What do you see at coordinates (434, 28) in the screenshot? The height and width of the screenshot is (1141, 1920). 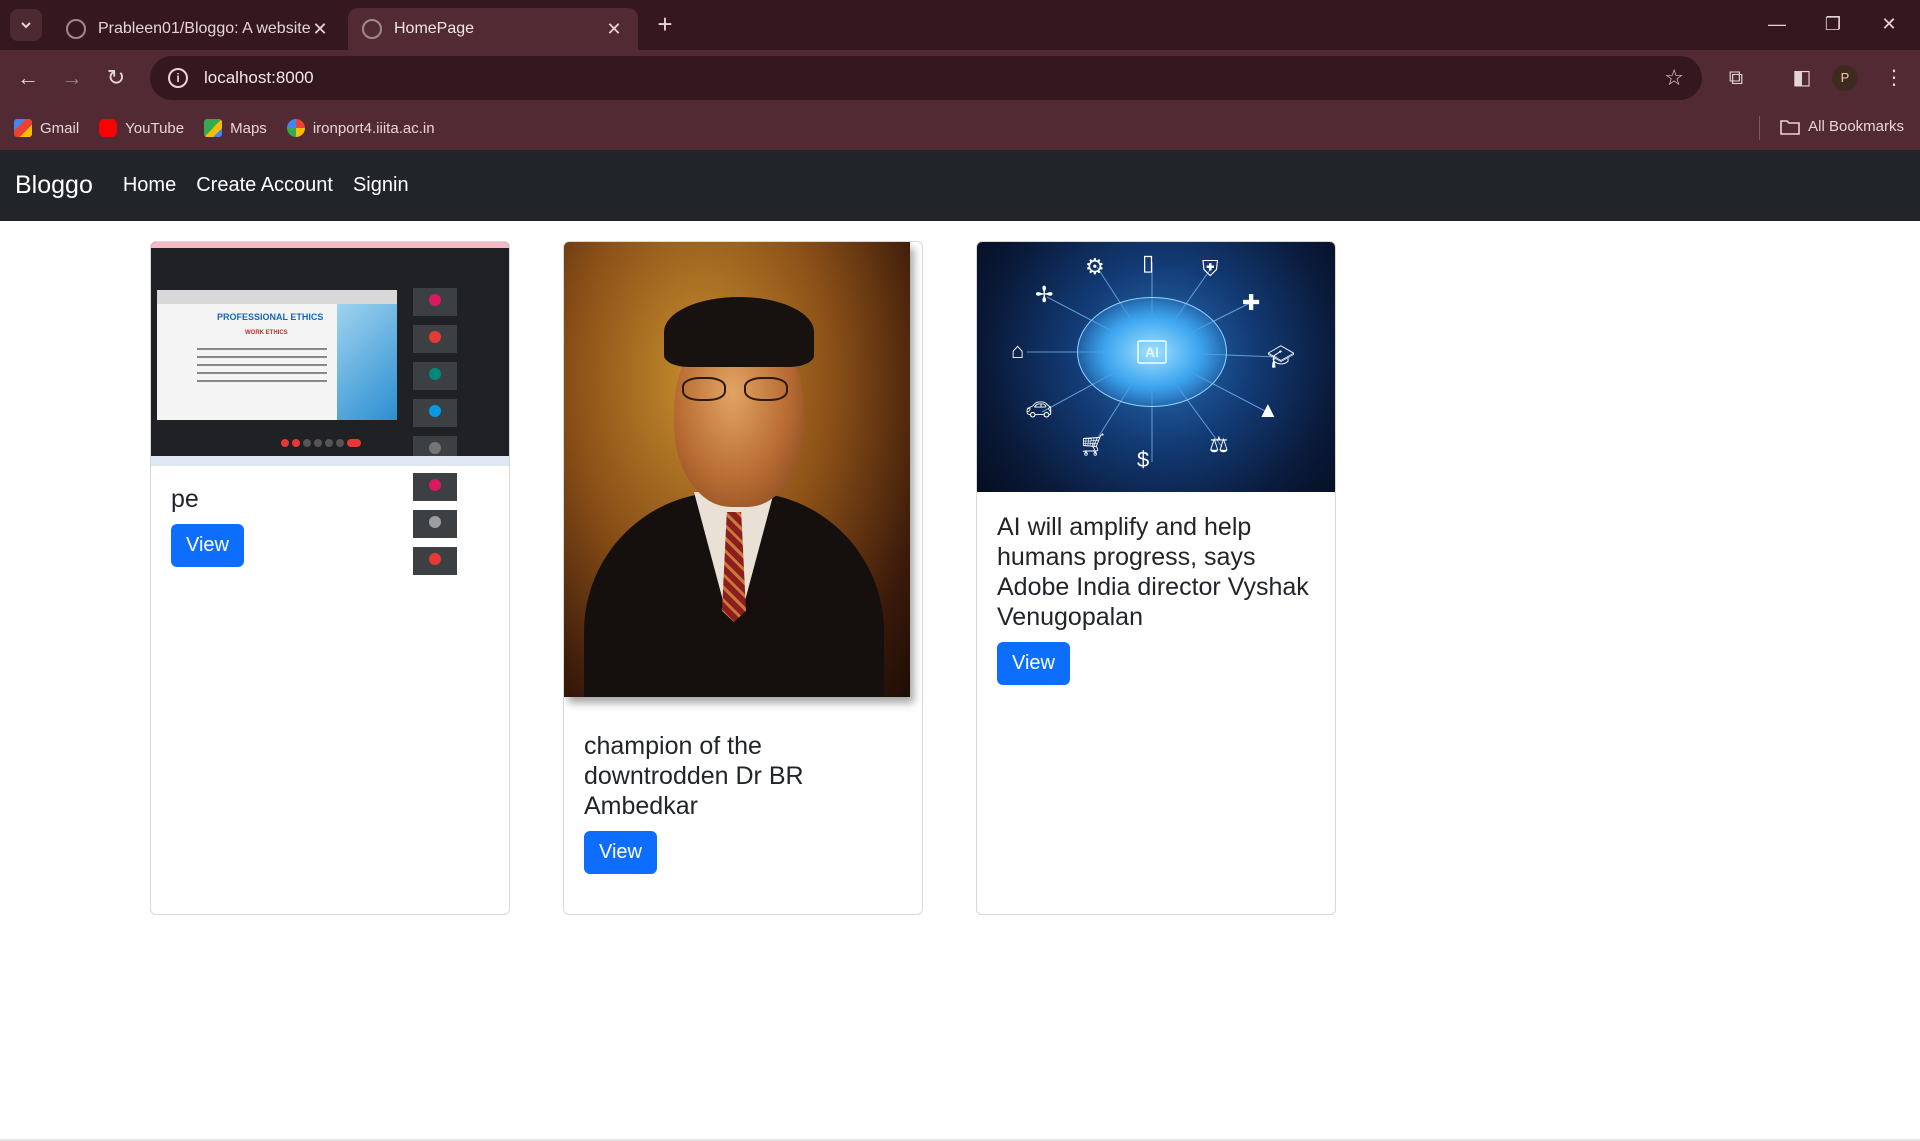 I see `tab-title: HomePage` at bounding box center [434, 28].